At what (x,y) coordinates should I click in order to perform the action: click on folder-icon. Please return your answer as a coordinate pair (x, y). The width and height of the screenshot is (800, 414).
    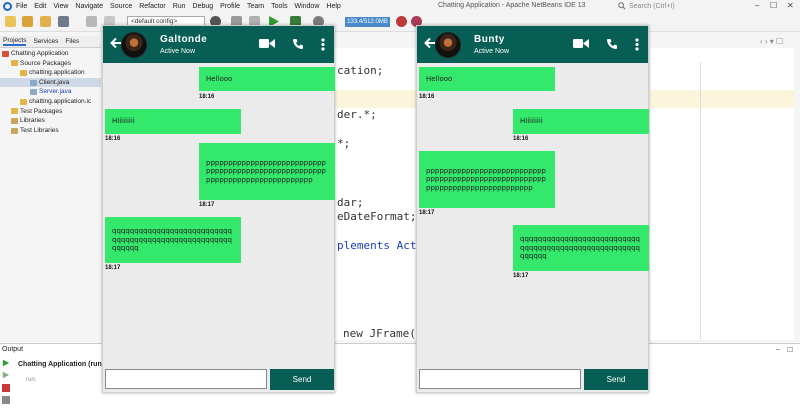
    Looking at the image, I should click on (14, 111).